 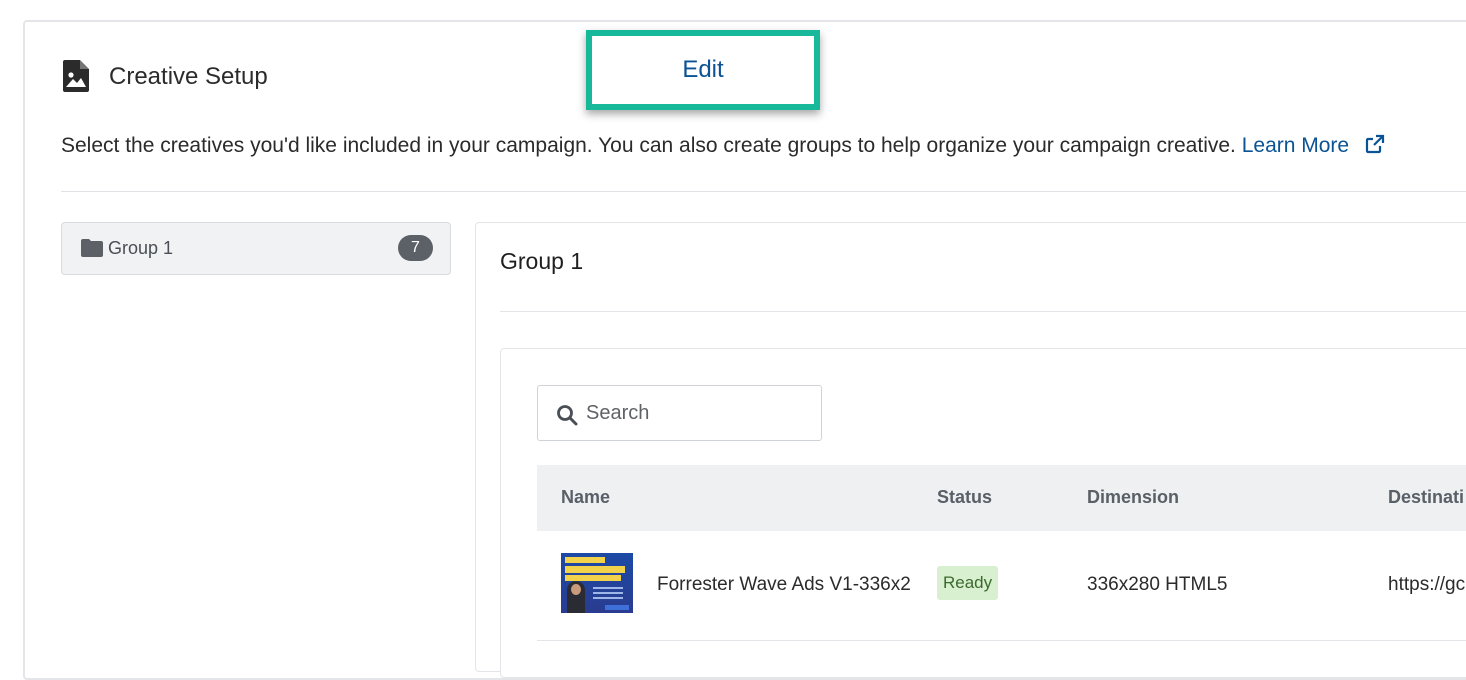 What do you see at coordinates (698, 413) in the screenshot?
I see `search-input` at bounding box center [698, 413].